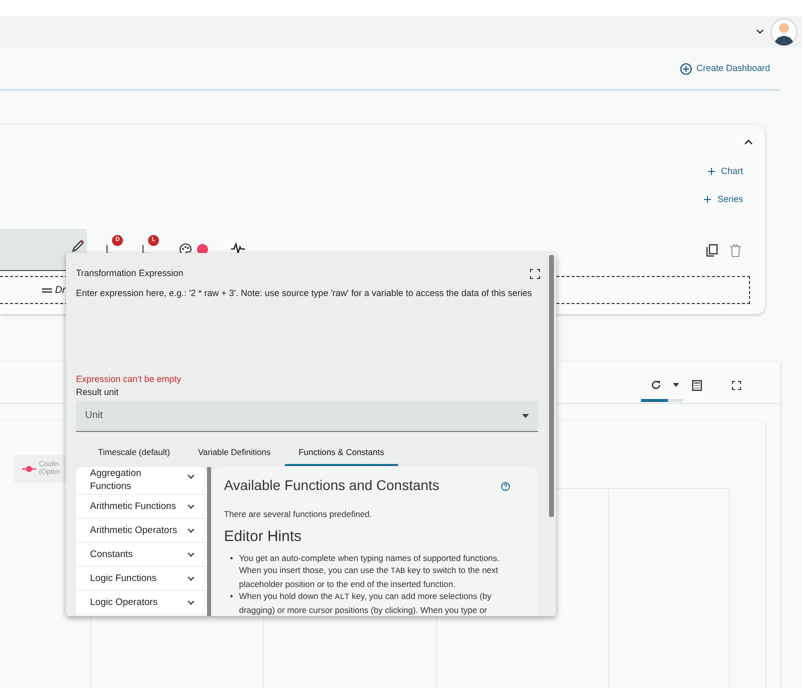 This screenshot has width=802, height=688. What do you see at coordinates (365, 603) in the screenshot?
I see `hint-text: When you hold down the ALT key, you can add more selections (by dragging) or more cursor positions (by clicking). When you type or` at bounding box center [365, 603].